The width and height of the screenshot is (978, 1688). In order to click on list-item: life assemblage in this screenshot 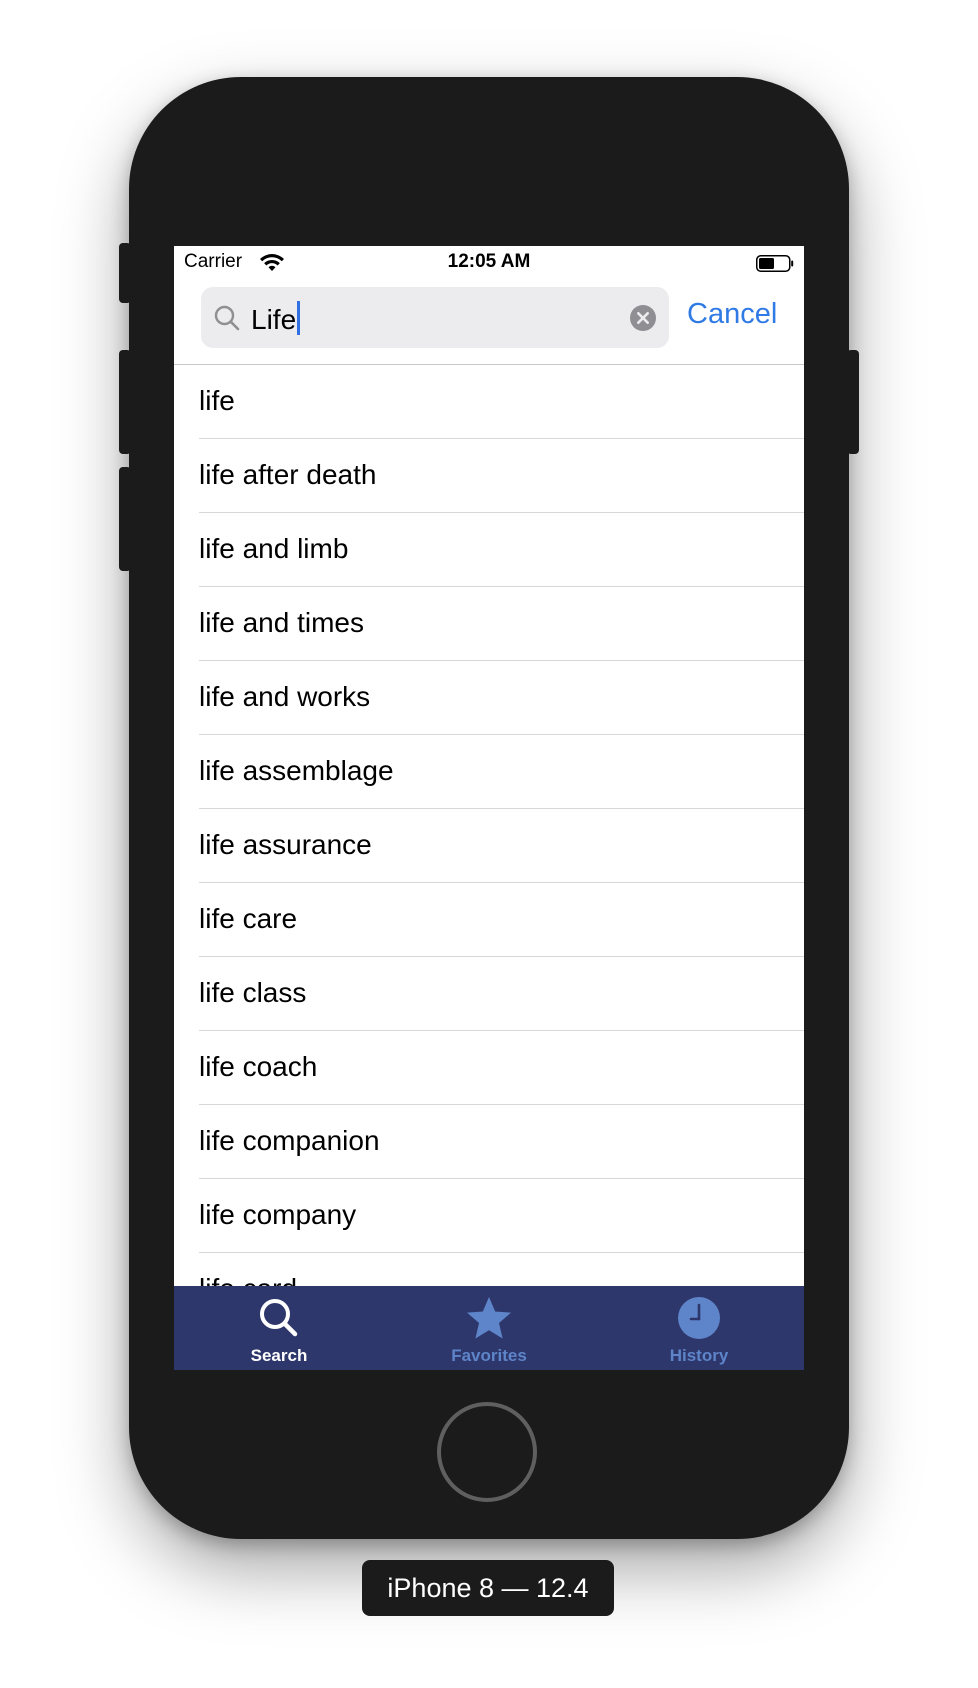, I will do `click(489, 772)`.